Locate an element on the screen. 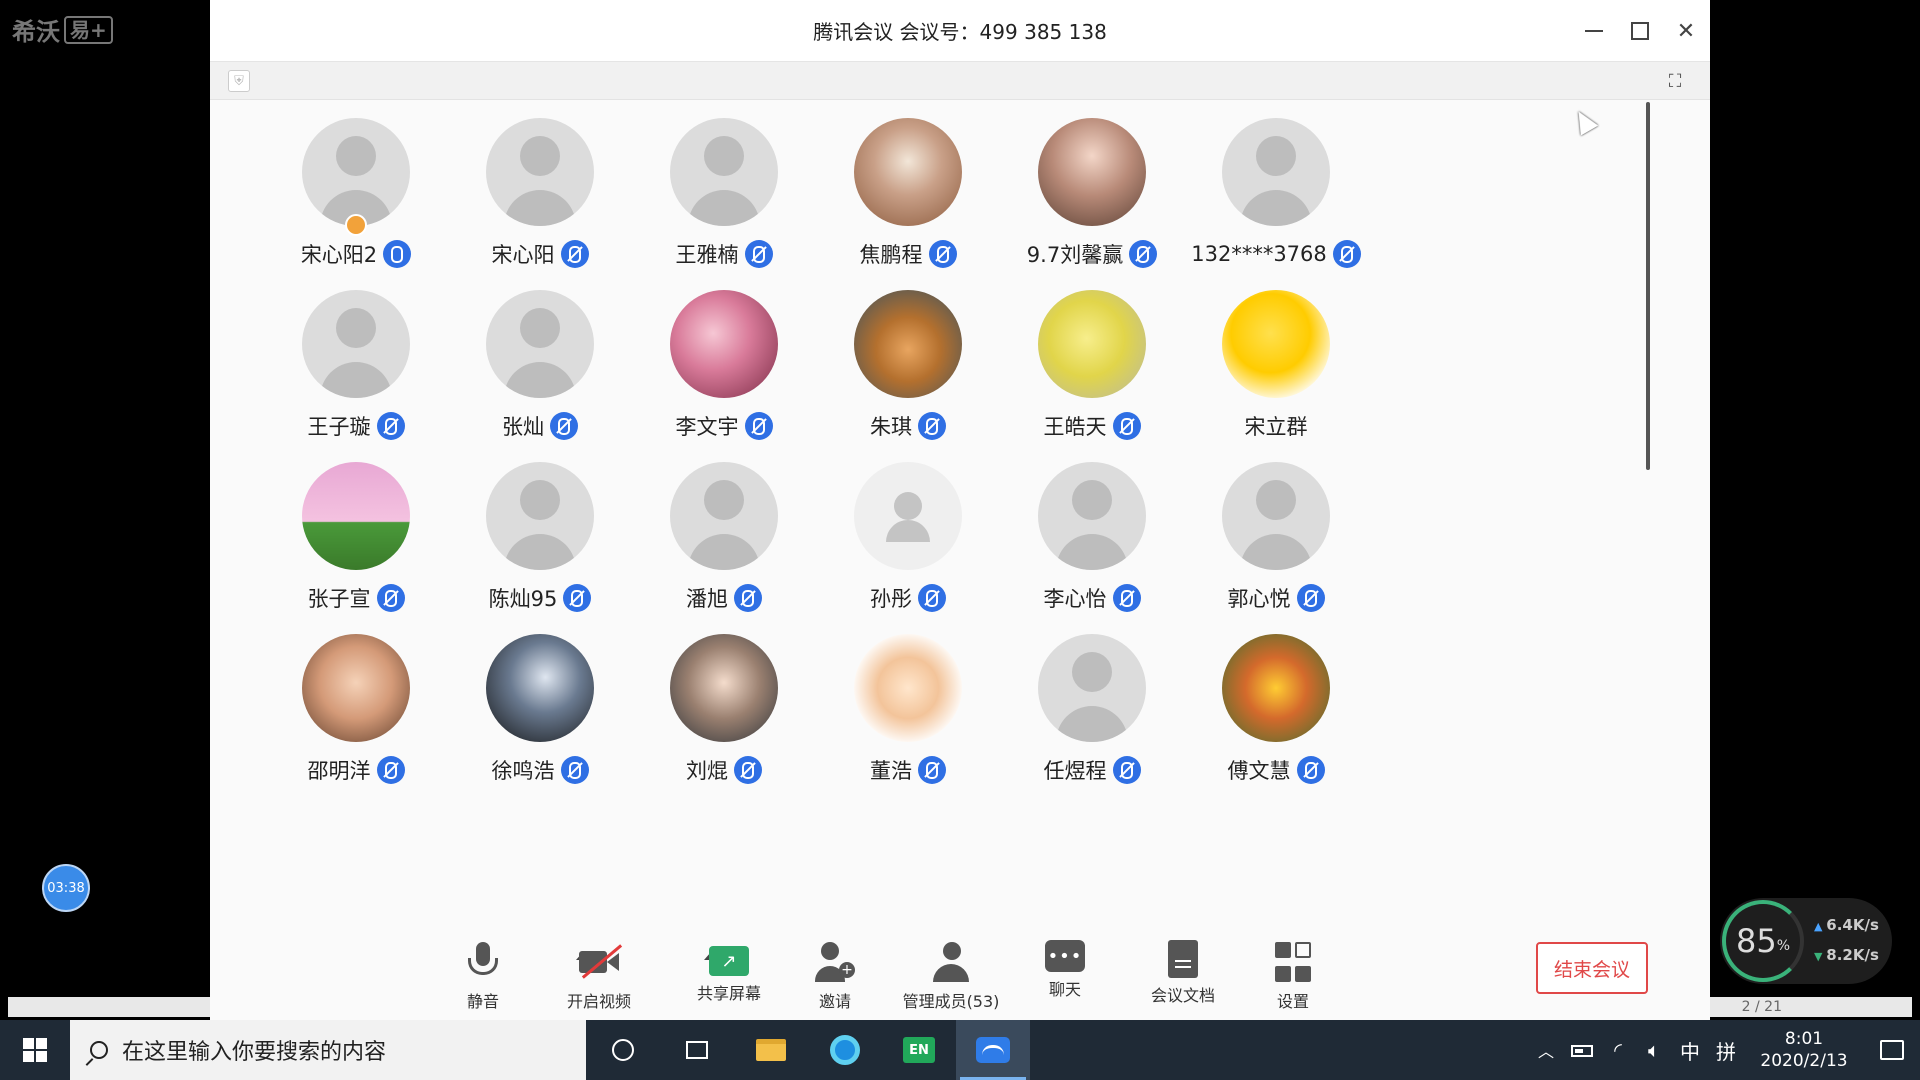 This screenshot has height=1080, width=1920. participant-name: 朱琪 is located at coordinates (891, 427).